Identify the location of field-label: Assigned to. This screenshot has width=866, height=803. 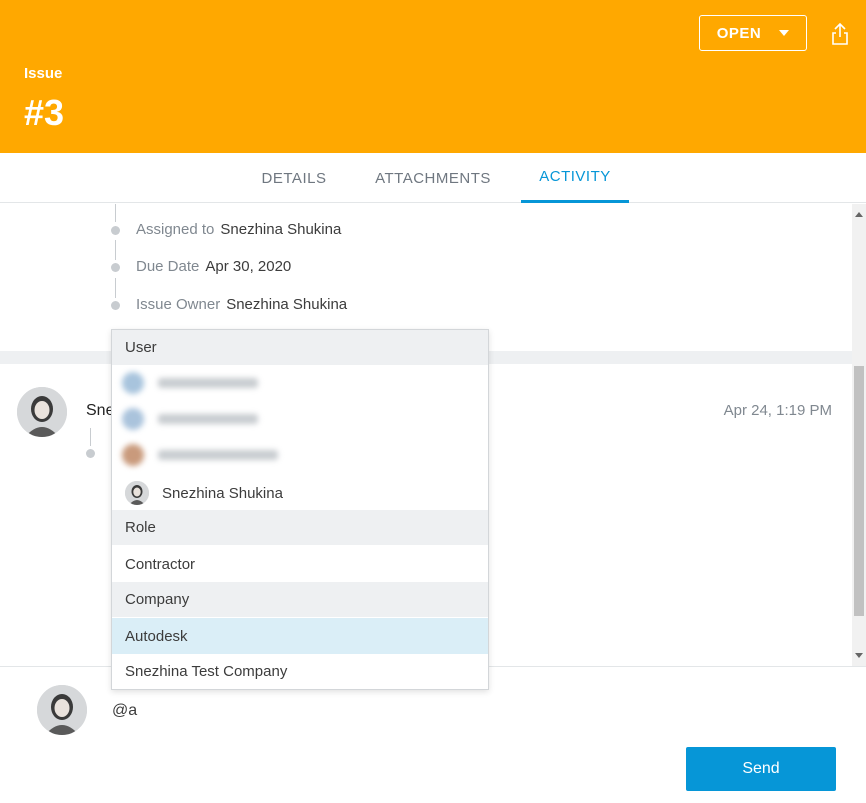
(175, 229).